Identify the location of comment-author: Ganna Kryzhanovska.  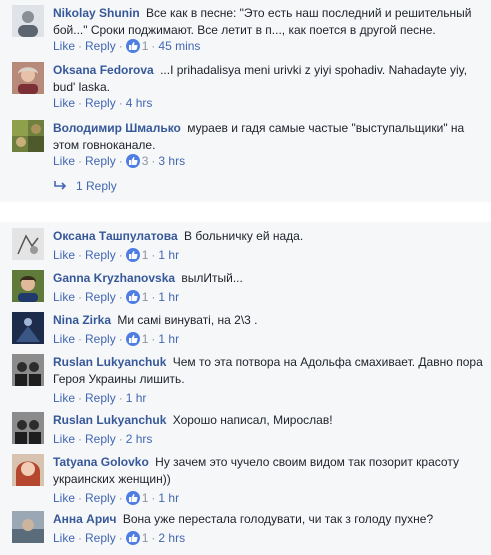
(114, 278).